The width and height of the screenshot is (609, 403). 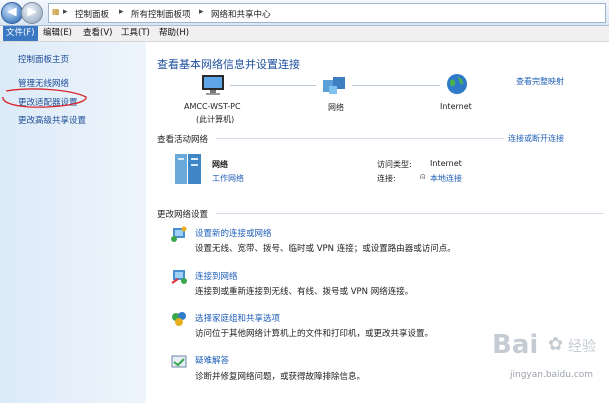 What do you see at coordinates (220, 164) in the screenshot?
I see `active-network-name: 网络` at bounding box center [220, 164].